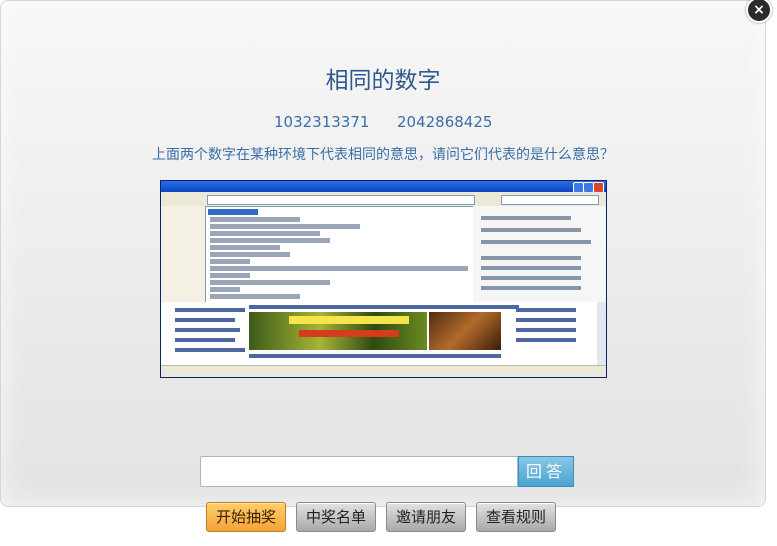 The height and width of the screenshot is (546, 777). What do you see at coordinates (340, 255) in the screenshot?
I see `screenshot-url-dropdown` at bounding box center [340, 255].